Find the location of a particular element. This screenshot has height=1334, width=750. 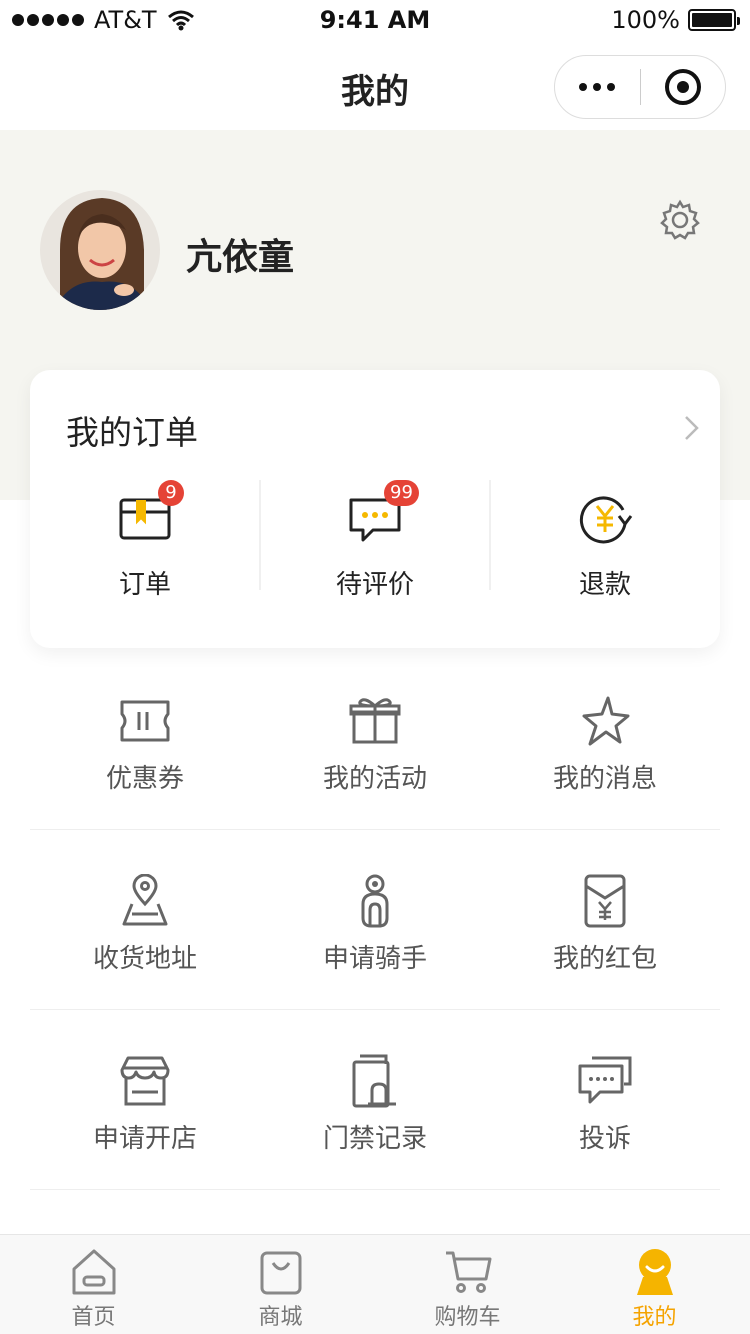

coupon-icon is located at coordinates (145, 721).